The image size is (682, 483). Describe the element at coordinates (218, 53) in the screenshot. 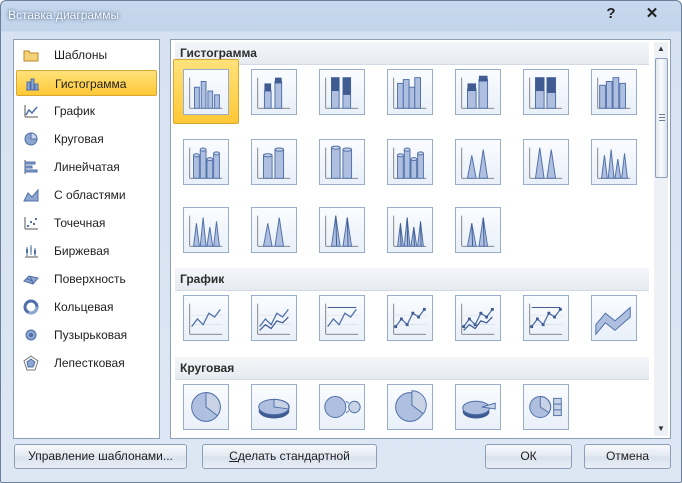

I see `gallery-section-title: Гистограмма` at that location.